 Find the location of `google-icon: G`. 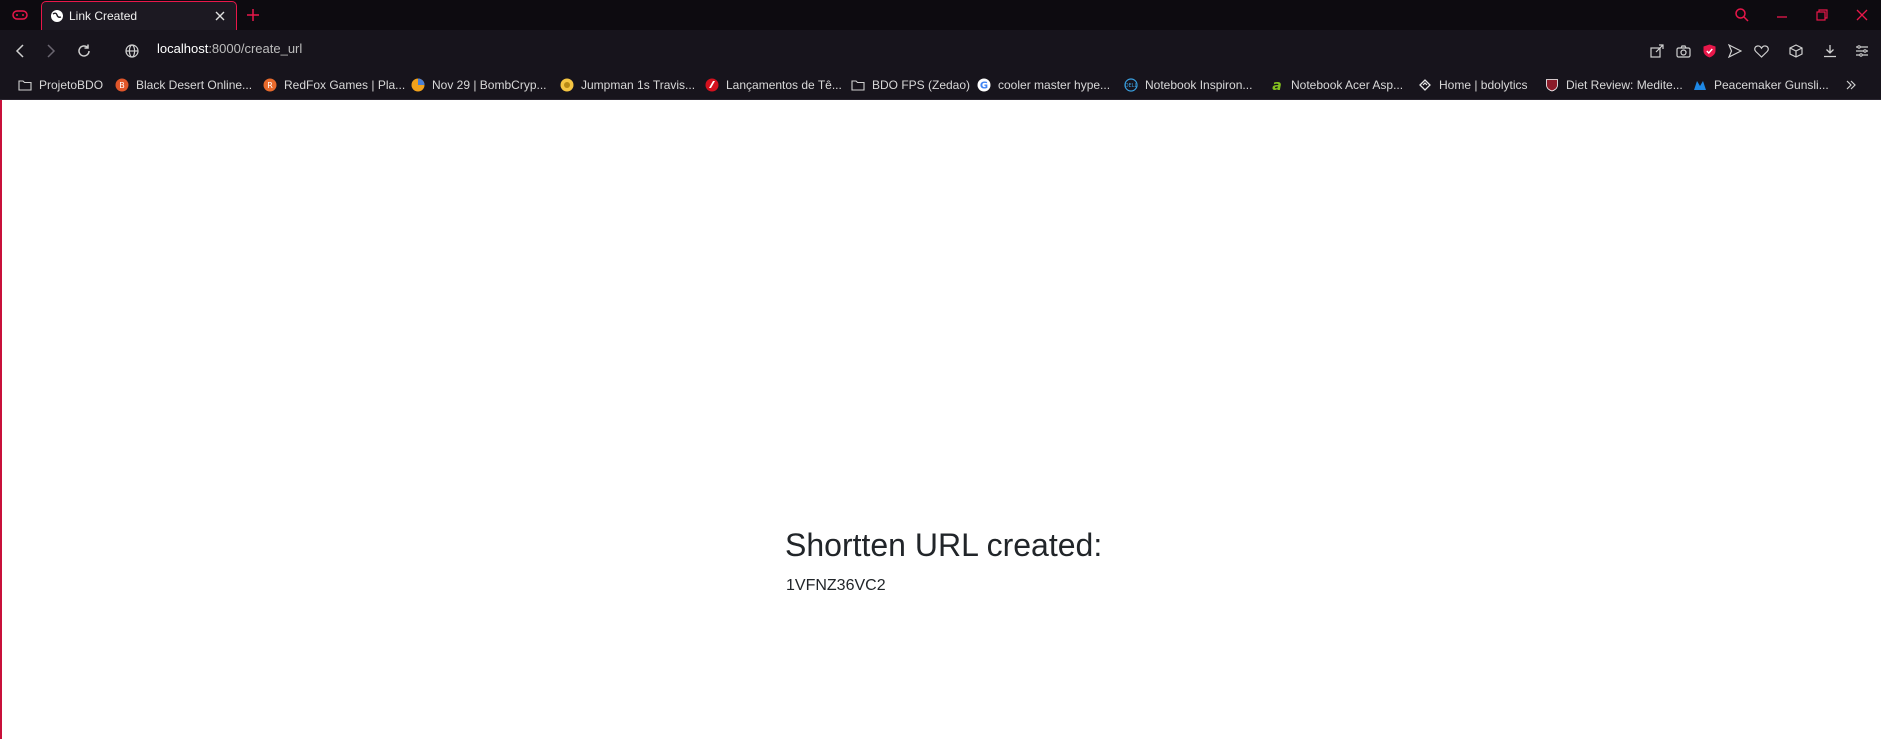

google-icon: G is located at coordinates (984, 85).